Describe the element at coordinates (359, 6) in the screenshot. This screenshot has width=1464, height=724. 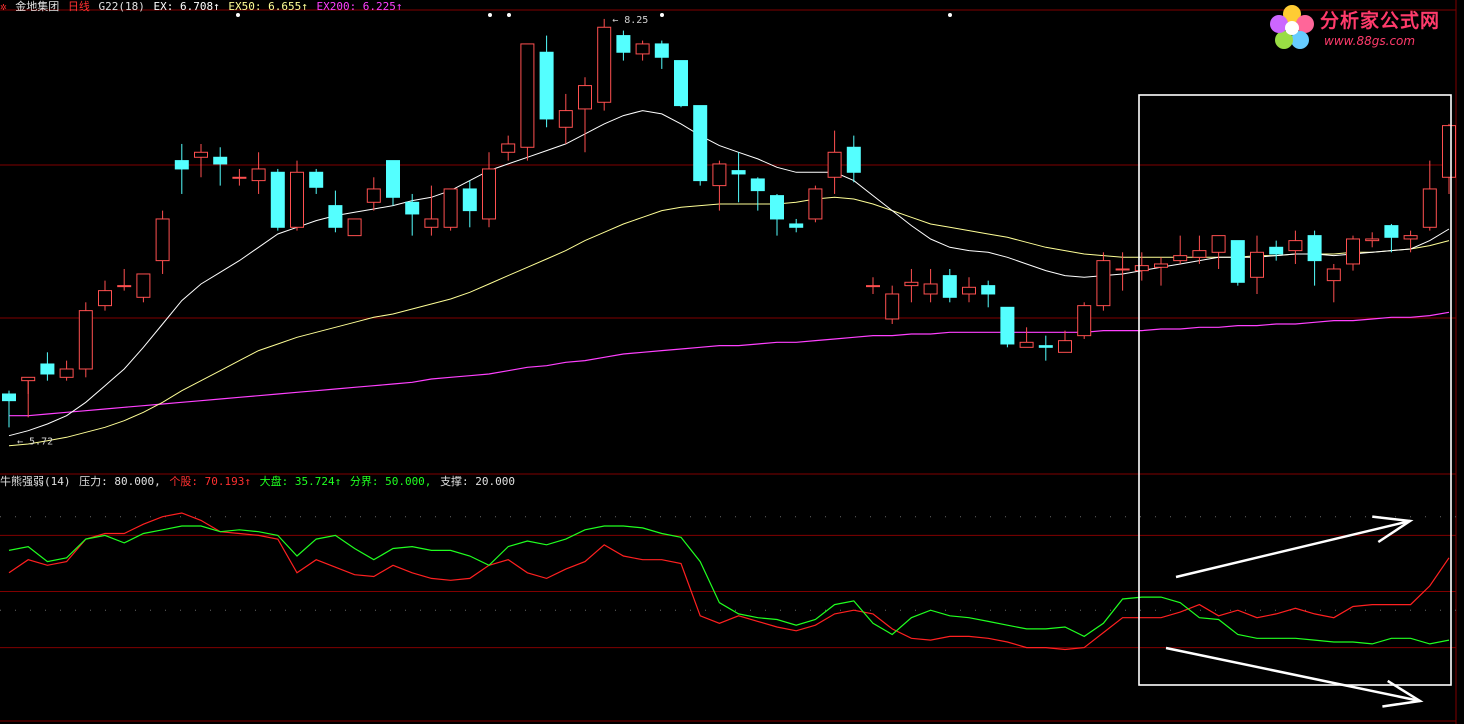
I see `ex200-value: EX200: 6.225↑` at that location.